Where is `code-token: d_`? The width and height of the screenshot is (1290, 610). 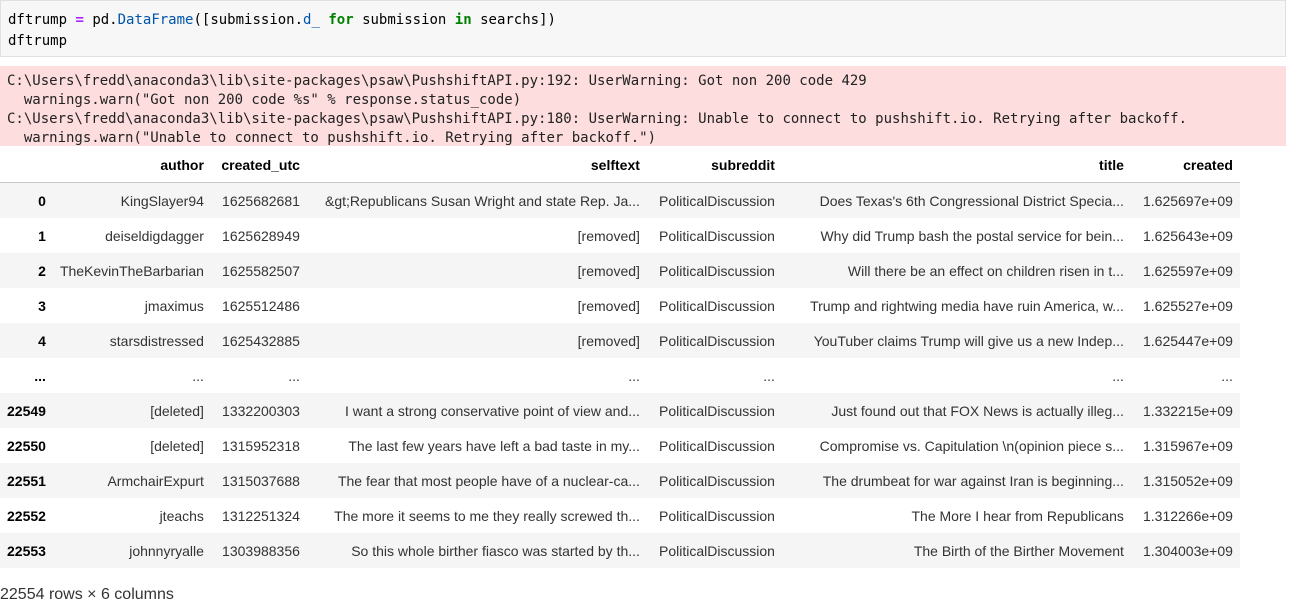
code-token: d_ is located at coordinates (311, 20).